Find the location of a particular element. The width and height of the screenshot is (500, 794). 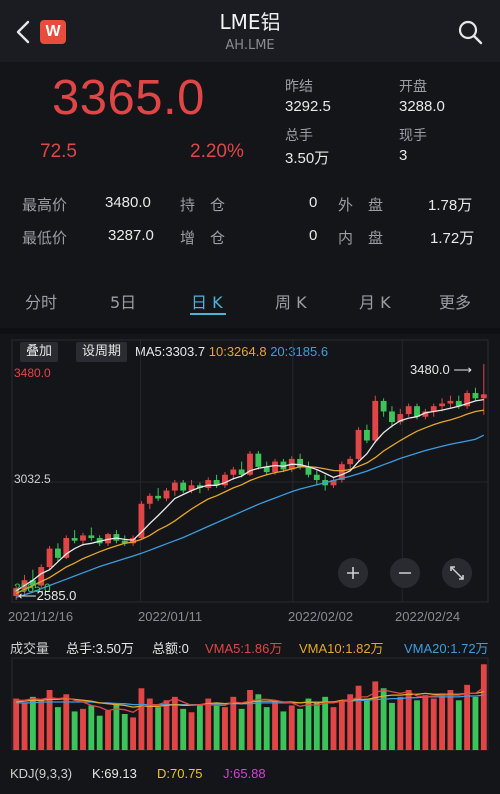

price-change-percent: 2.20% is located at coordinates (217, 151).